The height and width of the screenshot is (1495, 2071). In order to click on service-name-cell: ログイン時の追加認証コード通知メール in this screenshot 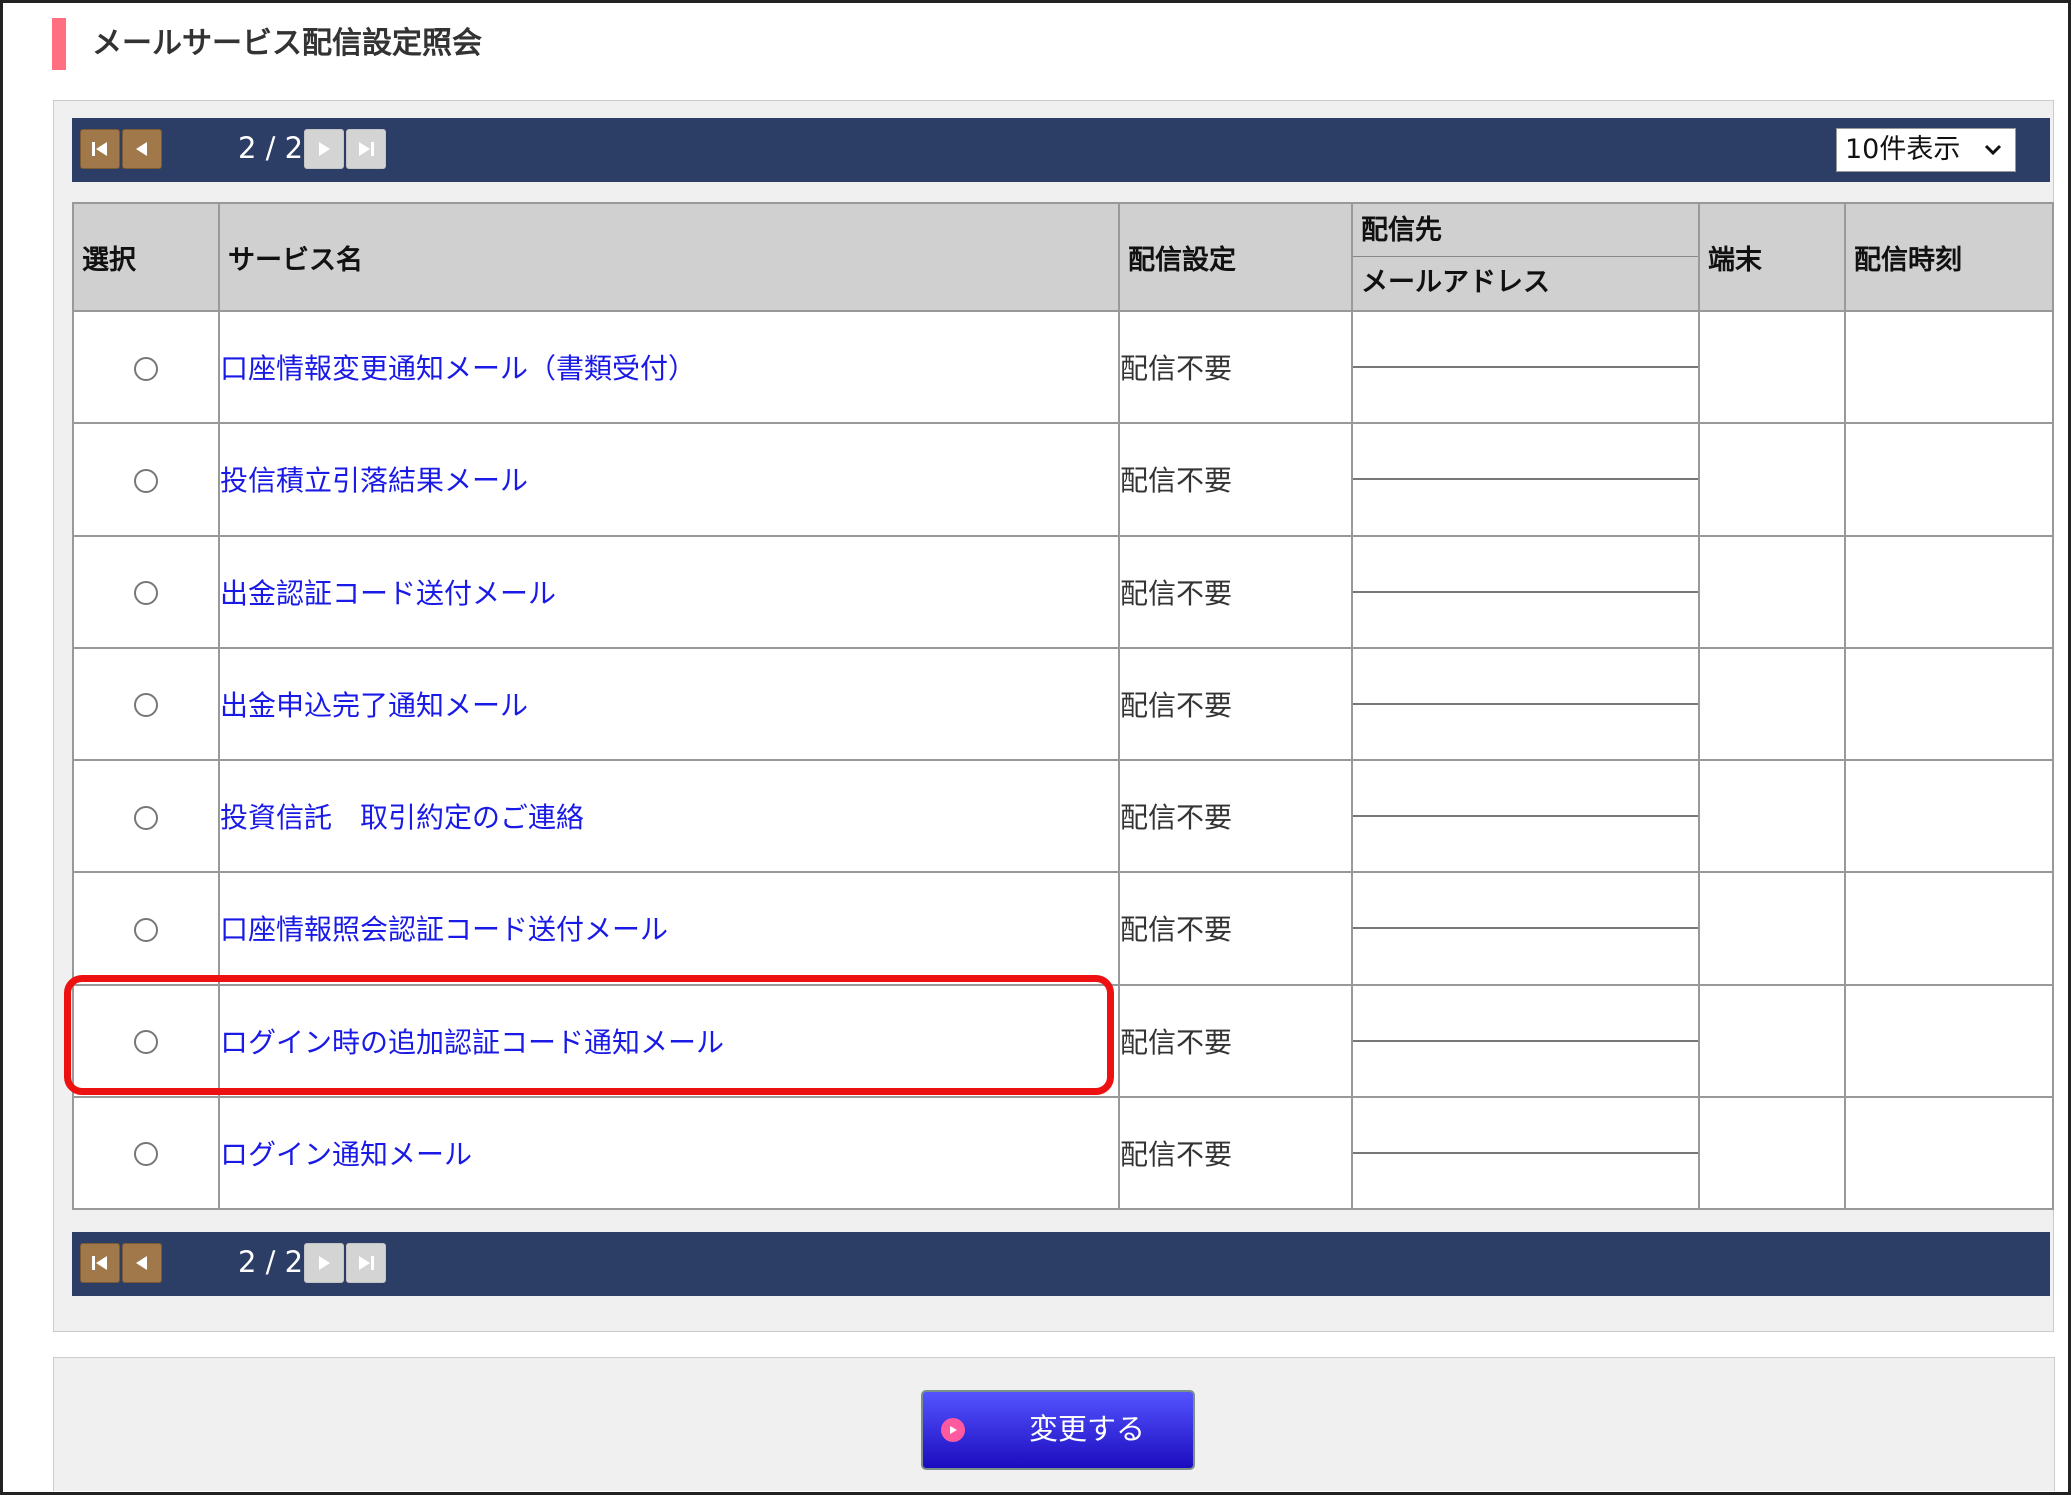, I will do `click(669, 1040)`.